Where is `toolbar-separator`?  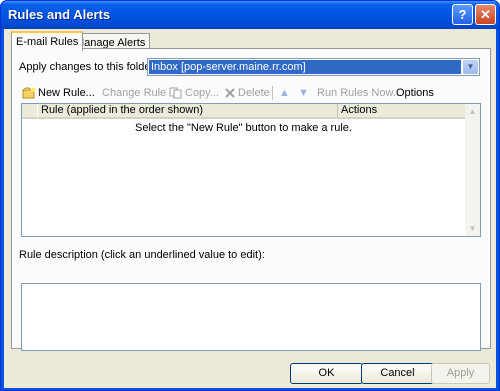
toolbar-separator is located at coordinates (272, 93).